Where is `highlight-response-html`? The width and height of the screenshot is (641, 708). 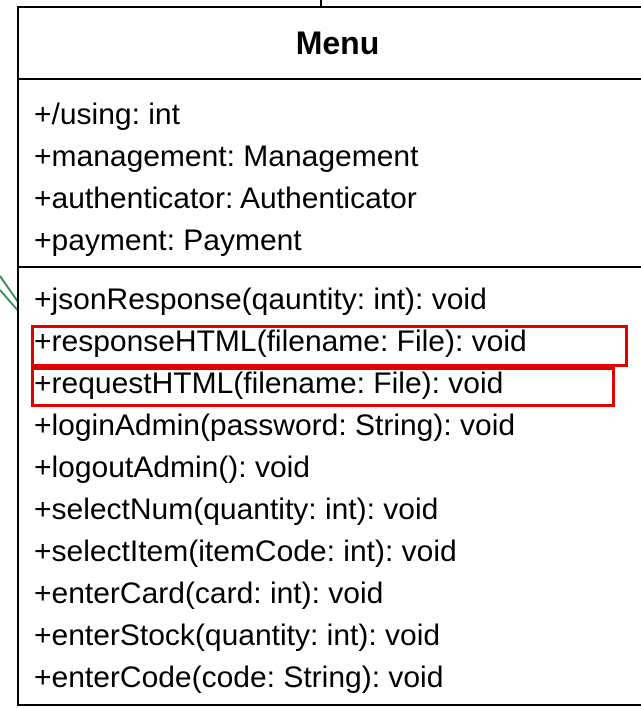 highlight-response-html is located at coordinates (329, 346).